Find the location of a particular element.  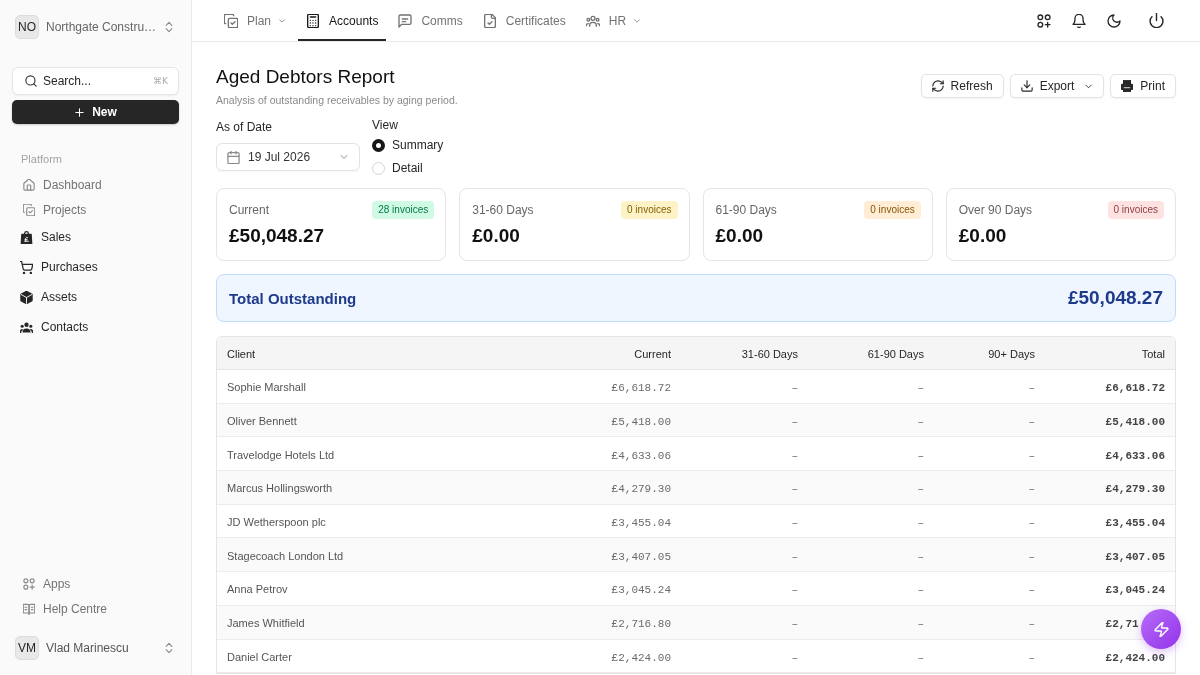

sidebar-item: Assets is located at coordinates (44, 297).